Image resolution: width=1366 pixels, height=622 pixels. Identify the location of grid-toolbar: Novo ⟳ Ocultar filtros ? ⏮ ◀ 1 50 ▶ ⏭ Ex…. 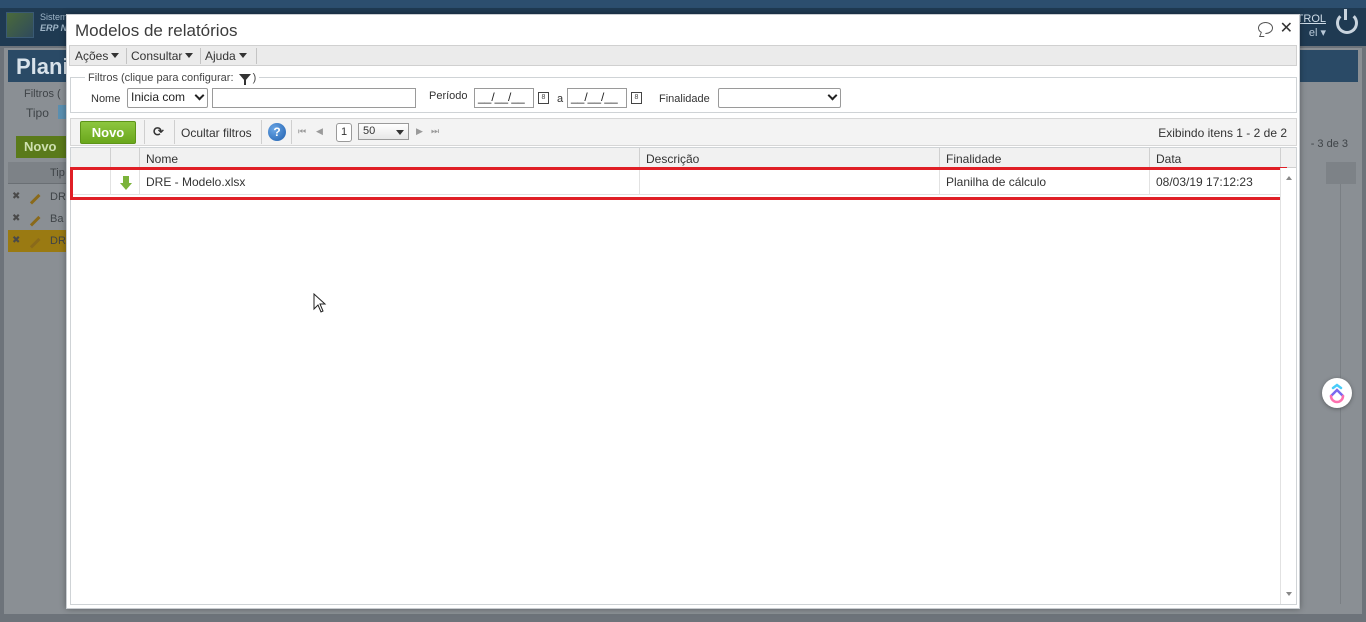
(683, 132).